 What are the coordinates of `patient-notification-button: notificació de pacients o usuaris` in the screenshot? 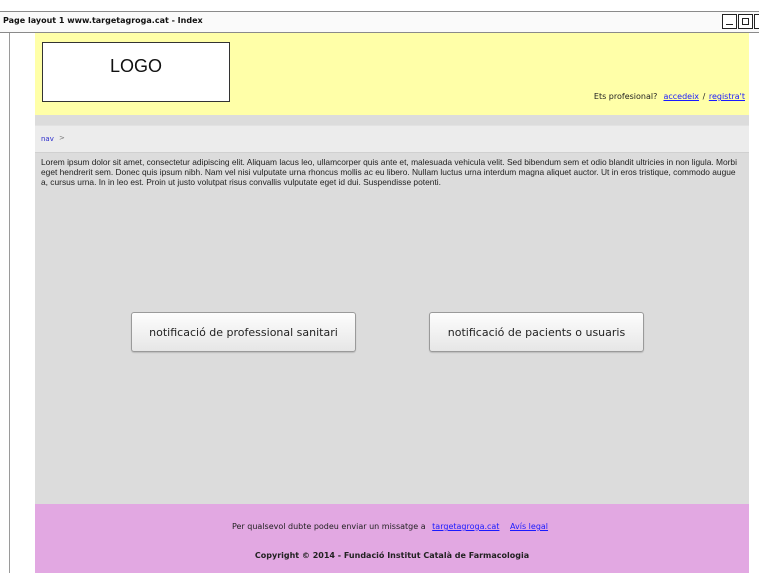 It's located at (536, 332).